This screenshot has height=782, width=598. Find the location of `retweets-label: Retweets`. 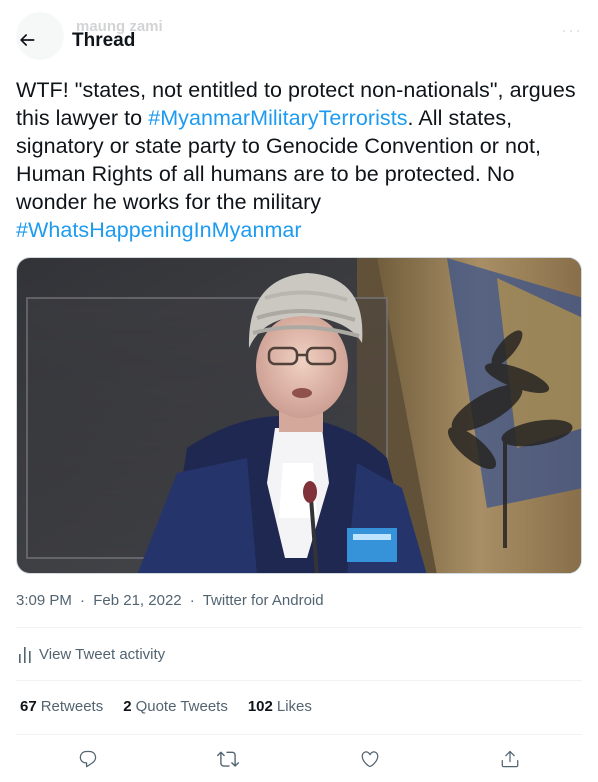

retweets-label: Retweets is located at coordinates (72, 706).